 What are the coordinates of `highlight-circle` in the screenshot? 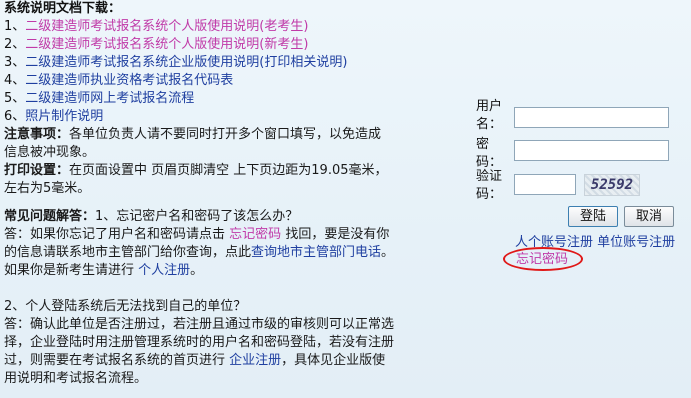 It's located at (543, 259).